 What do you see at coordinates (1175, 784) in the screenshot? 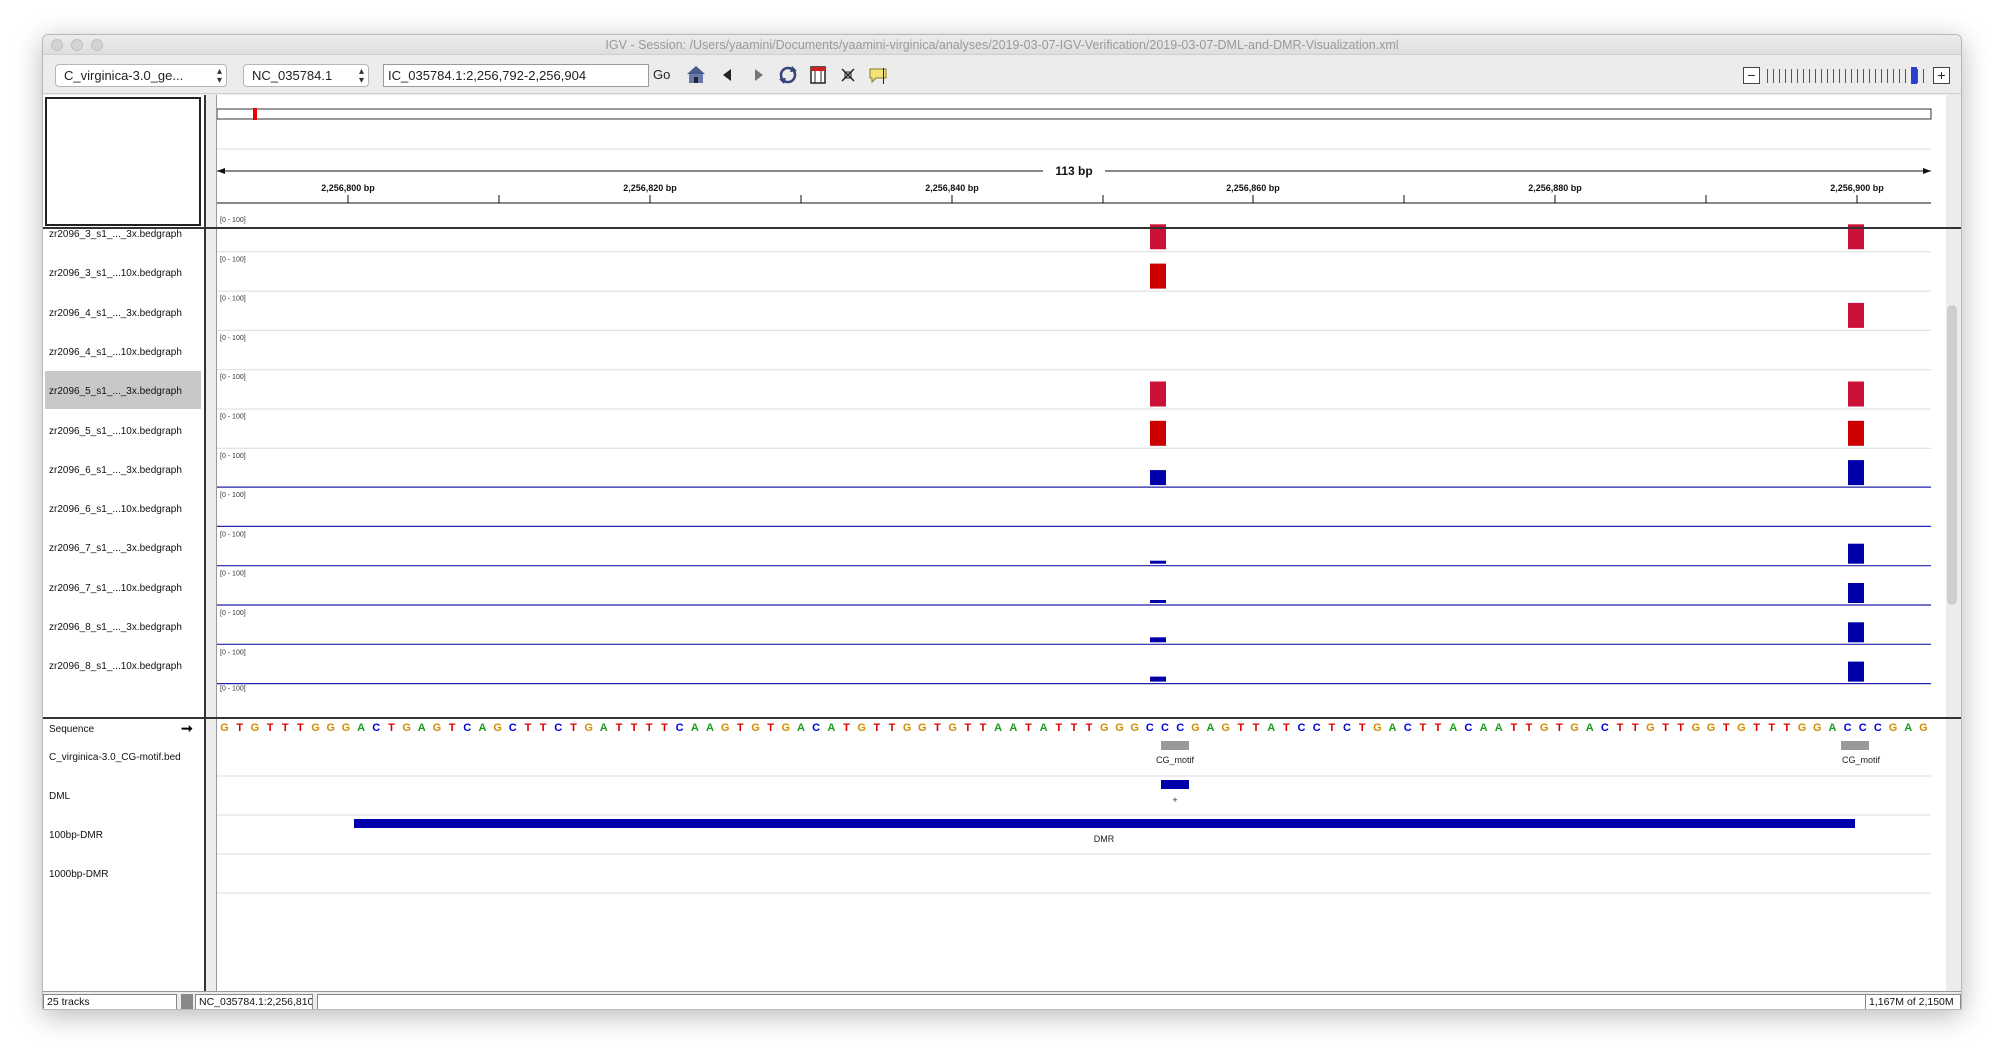
I see `dml-feature` at bounding box center [1175, 784].